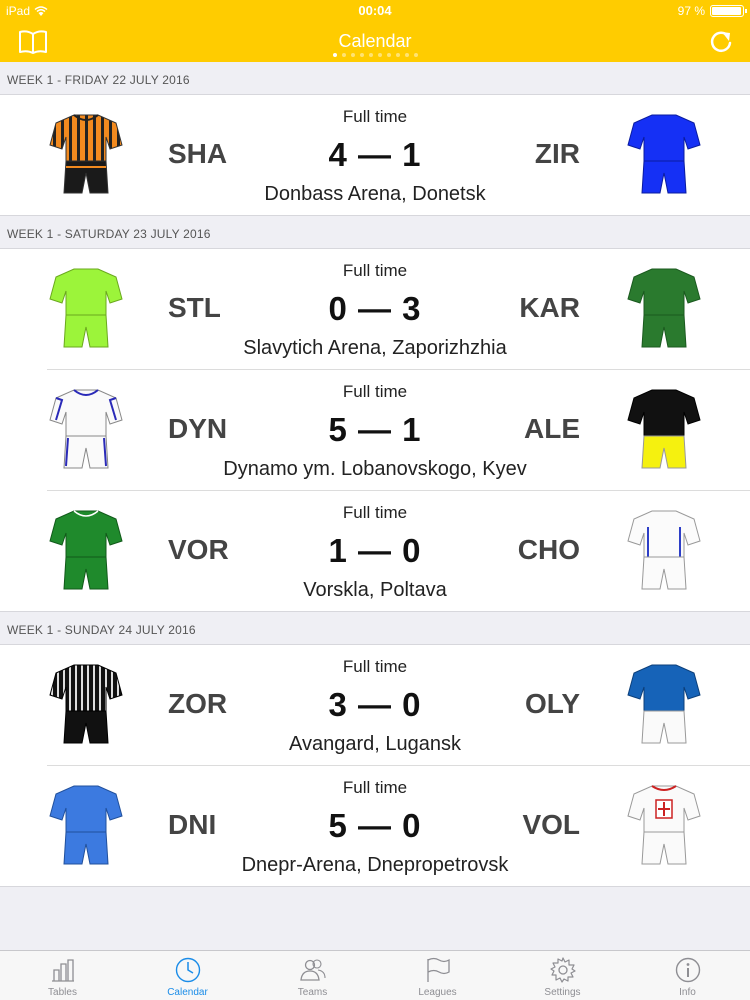  I want to click on info-icon, so click(687, 970).